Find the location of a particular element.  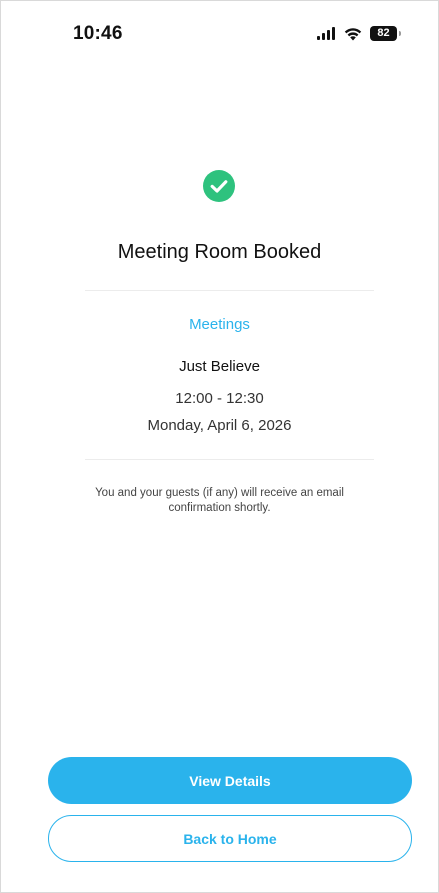

status-icons: 82 is located at coordinates (359, 33).